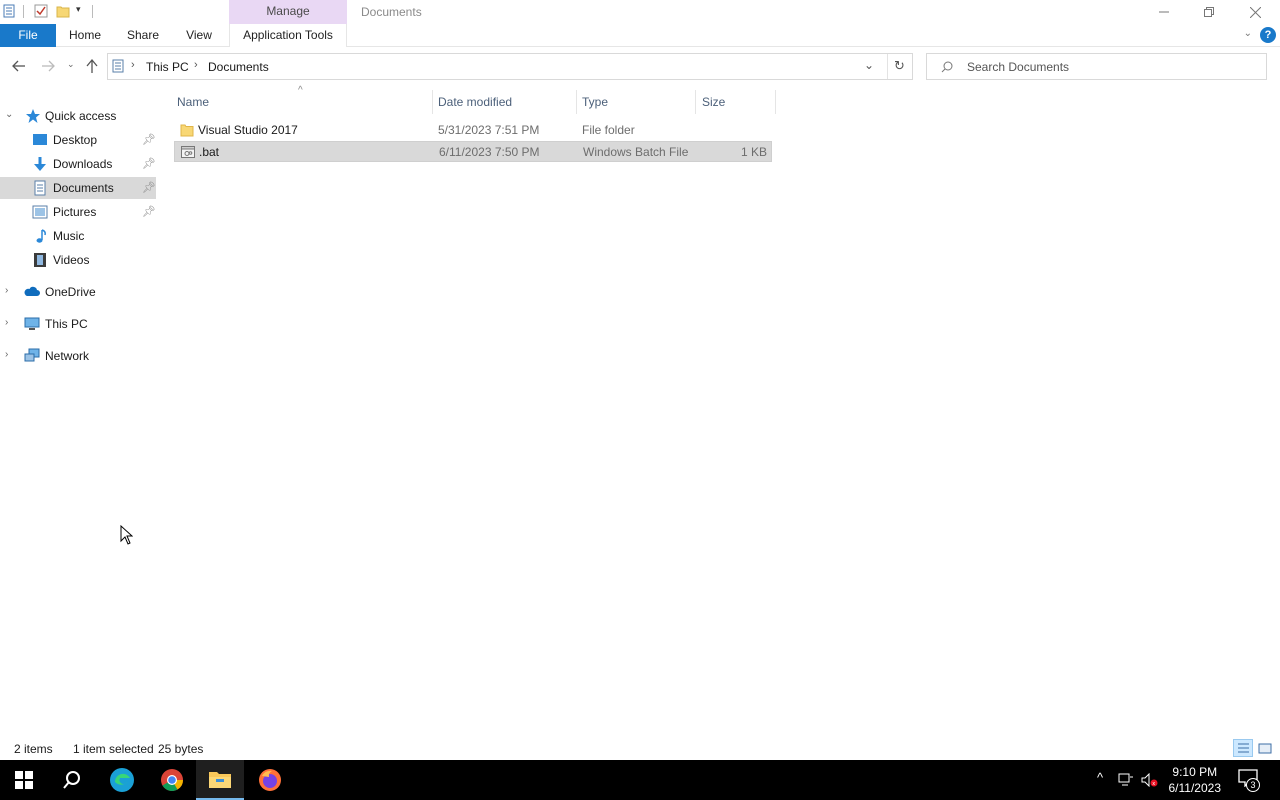  I want to click on nav-item-pictures: Pictures 📌︎, so click(78, 212).